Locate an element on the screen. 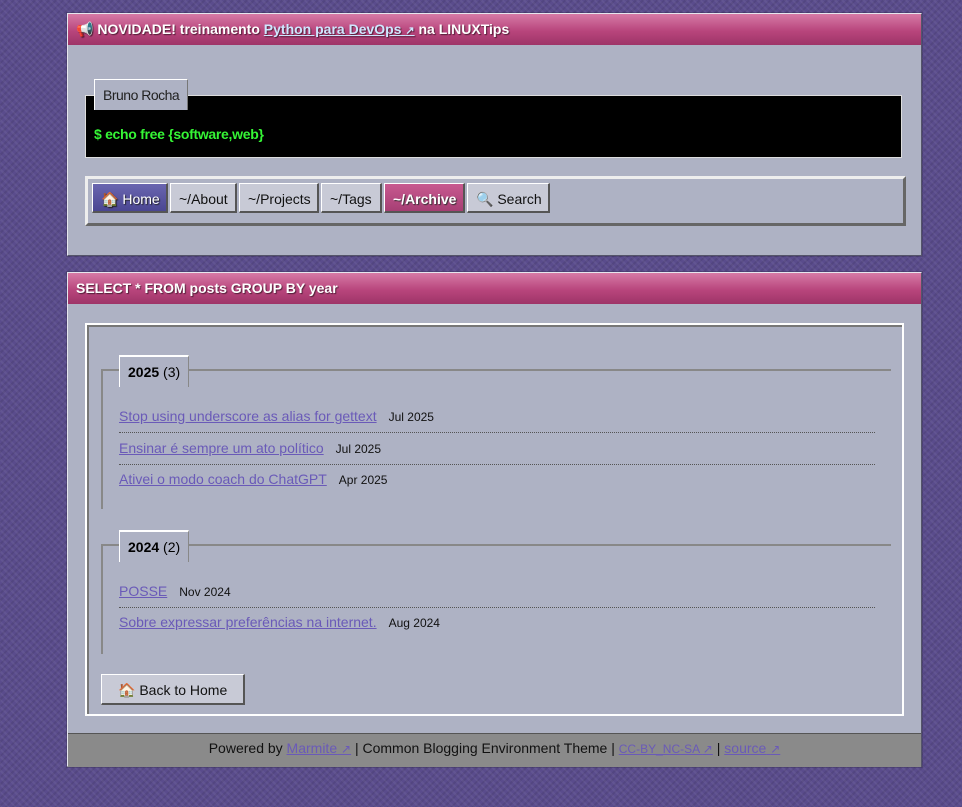 The width and height of the screenshot is (962, 807). nav-projects: ~/Projects is located at coordinates (279, 198).